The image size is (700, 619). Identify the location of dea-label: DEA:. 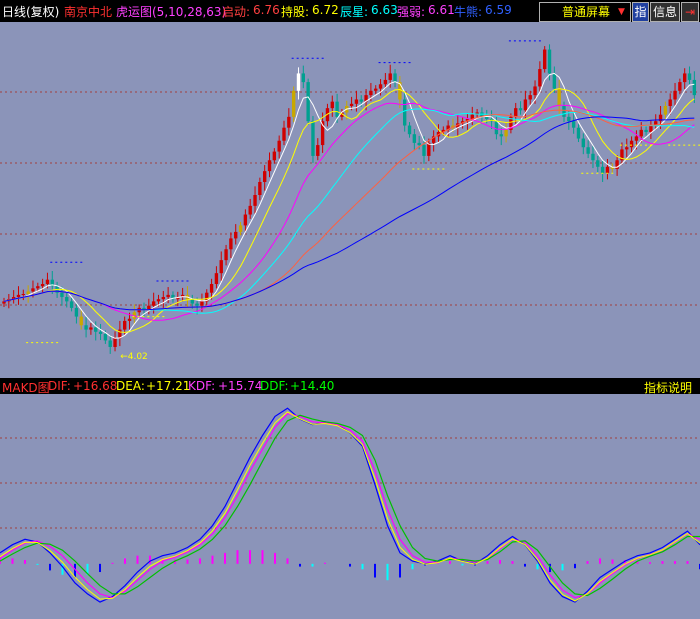
(130, 386).